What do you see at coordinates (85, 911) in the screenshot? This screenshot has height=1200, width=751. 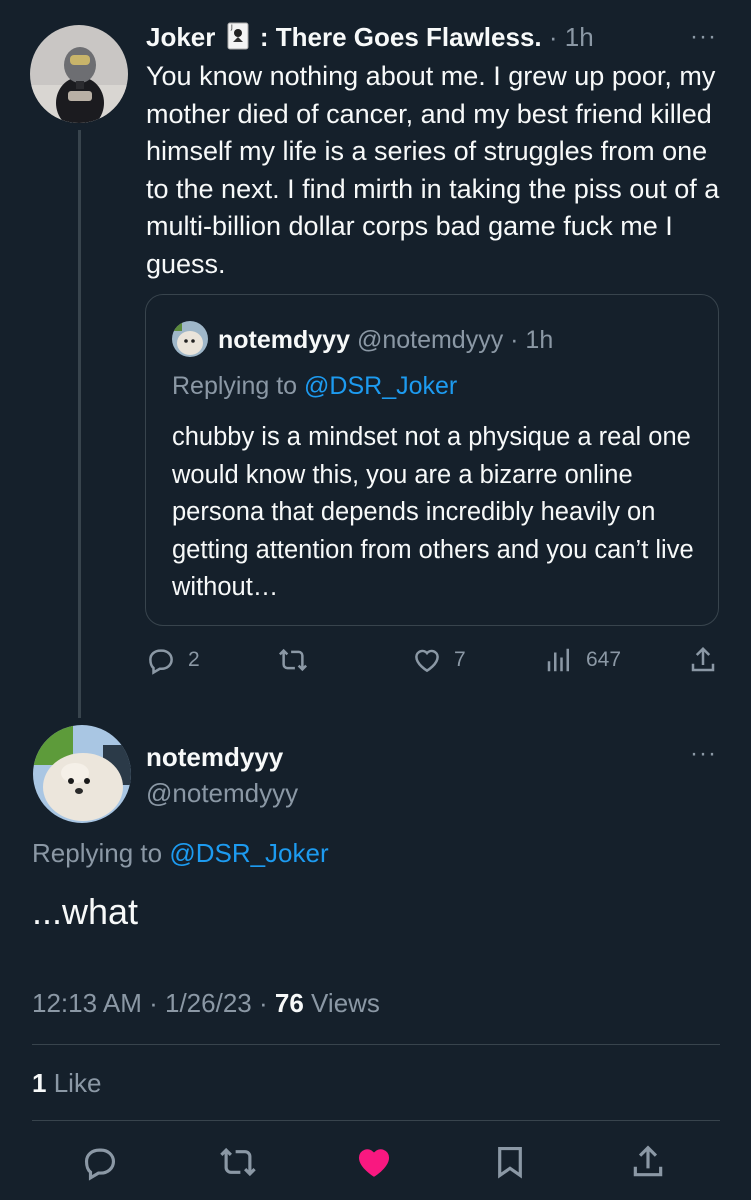 I see `tweet-text: ...what` at bounding box center [85, 911].